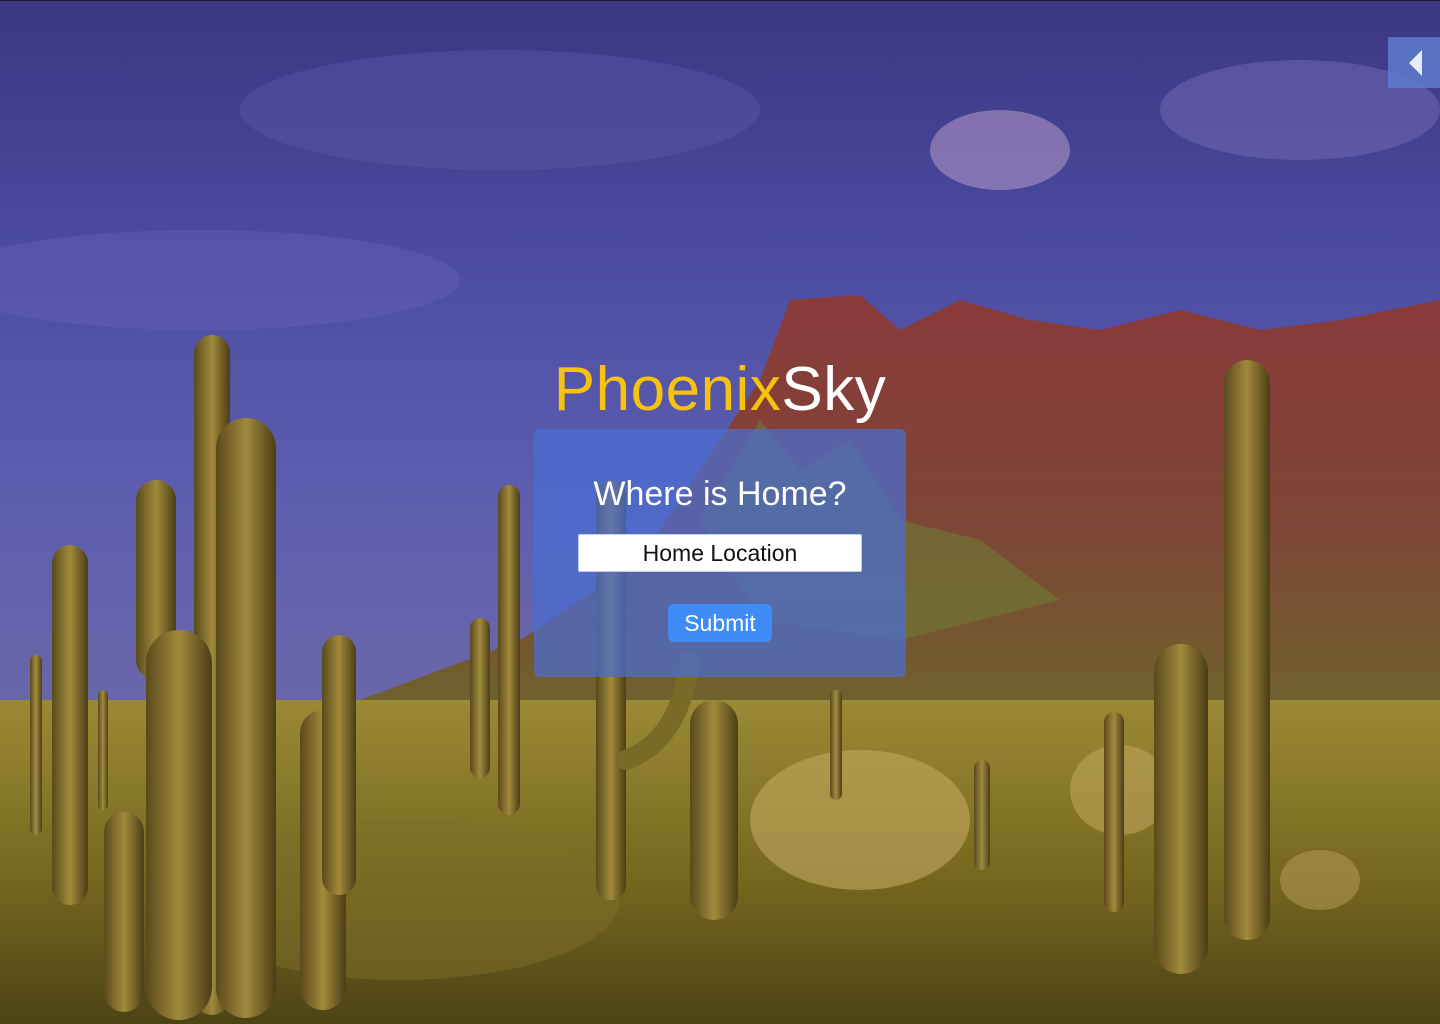 This screenshot has height=1024, width=1440. What do you see at coordinates (667, 389) in the screenshot?
I see `brand-title-phoenix: Phoenix` at bounding box center [667, 389].